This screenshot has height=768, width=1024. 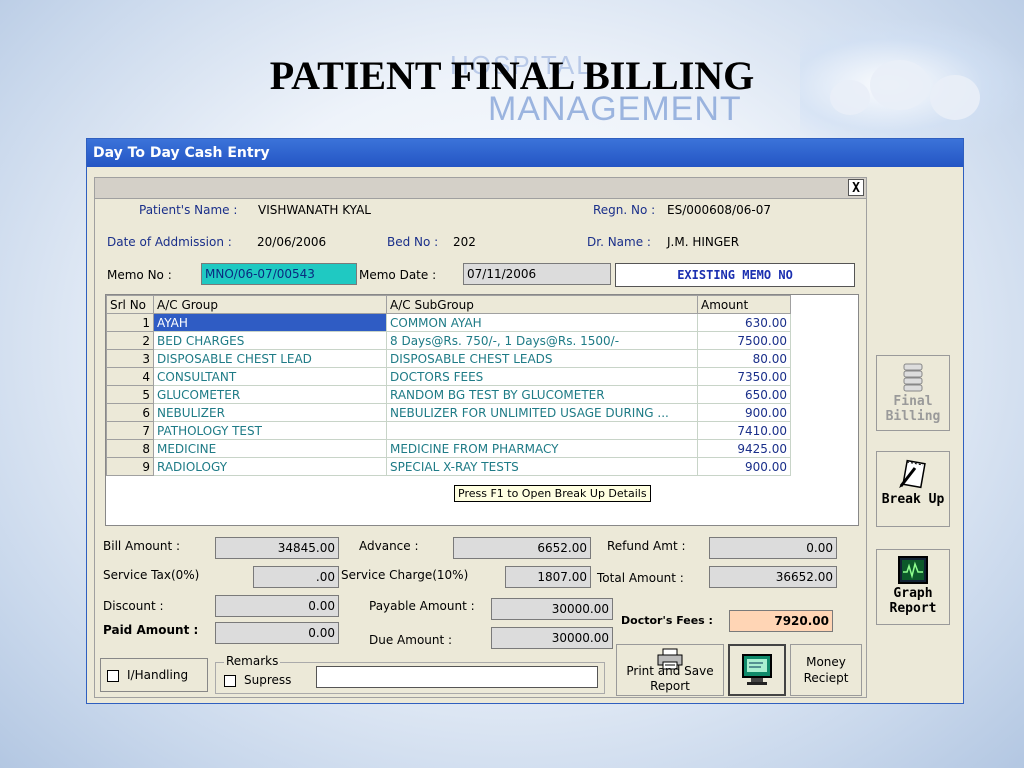 What do you see at coordinates (270, 340) in the screenshot?
I see `cell-group: BED CHARGES` at bounding box center [270, 340].